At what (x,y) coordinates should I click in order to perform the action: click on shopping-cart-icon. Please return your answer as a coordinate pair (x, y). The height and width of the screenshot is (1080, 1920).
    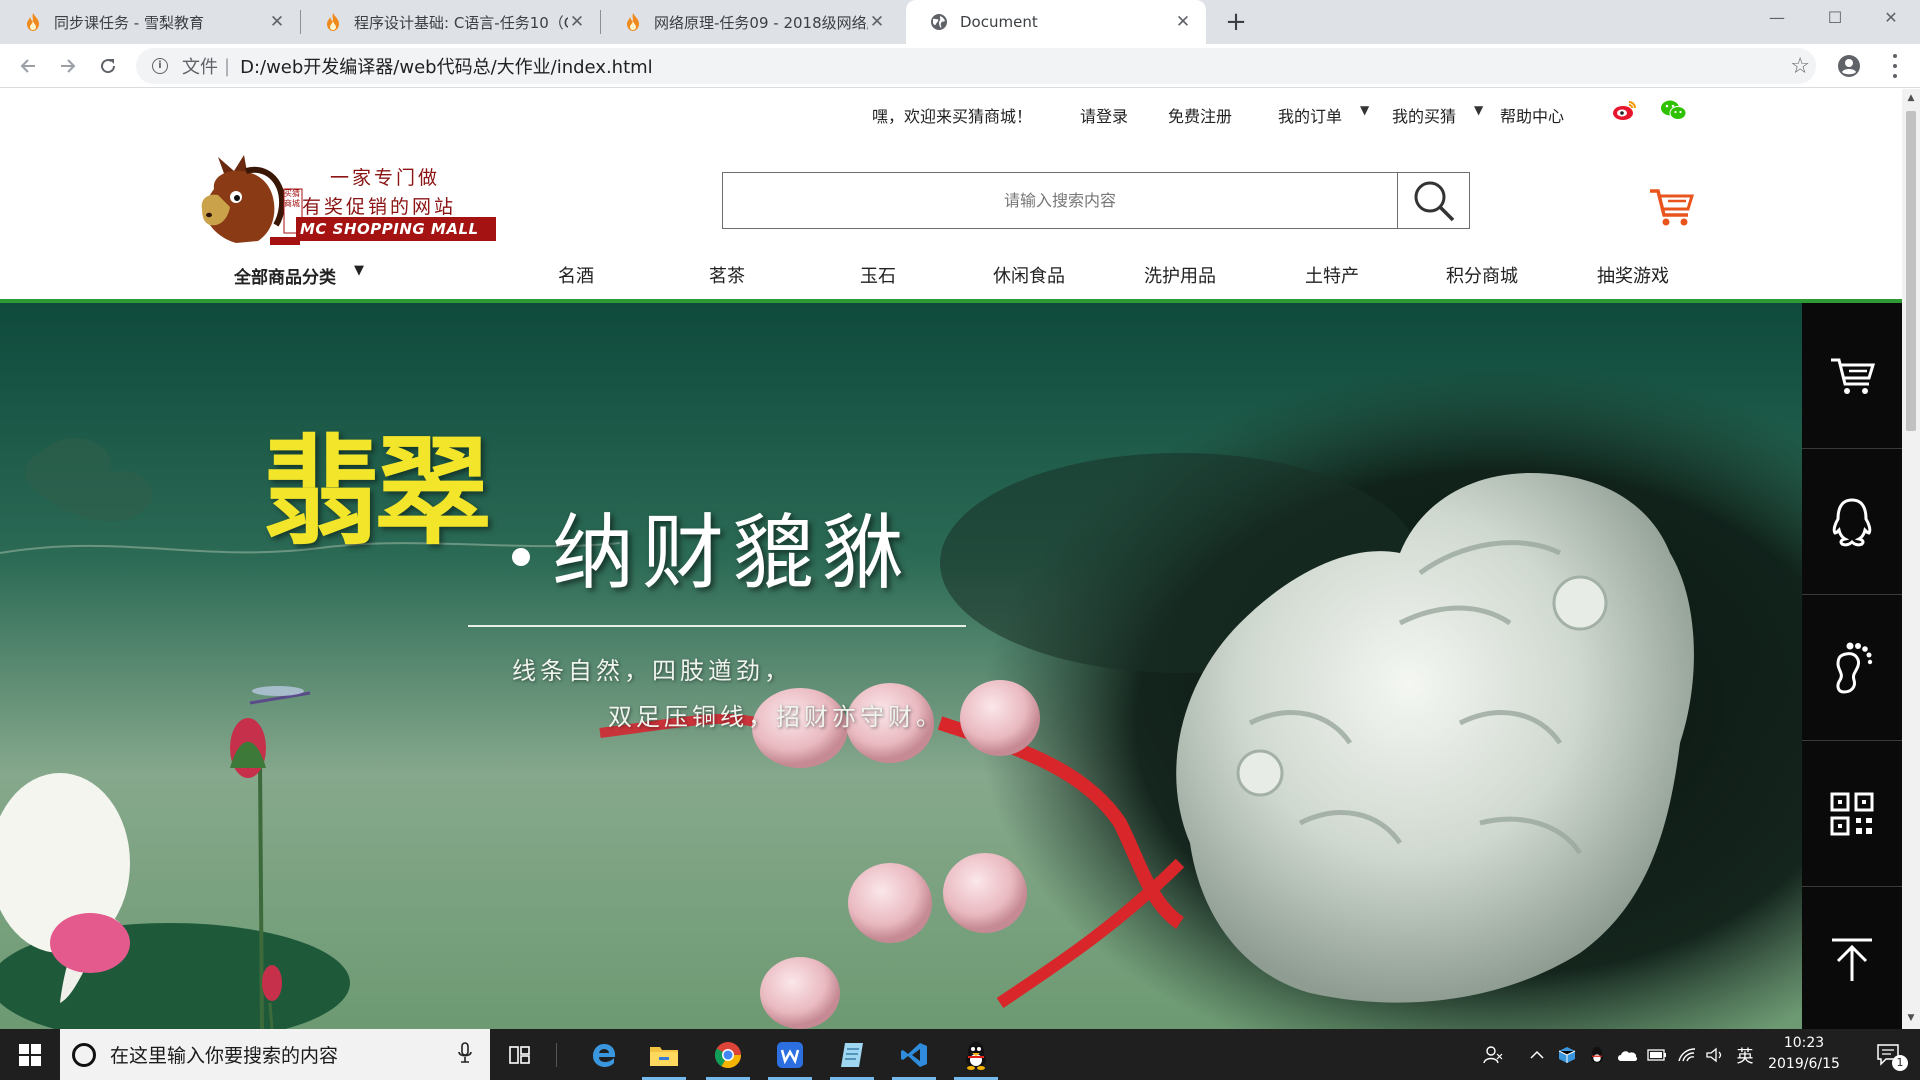
    Looking at the image, I should click on (1672, 207).